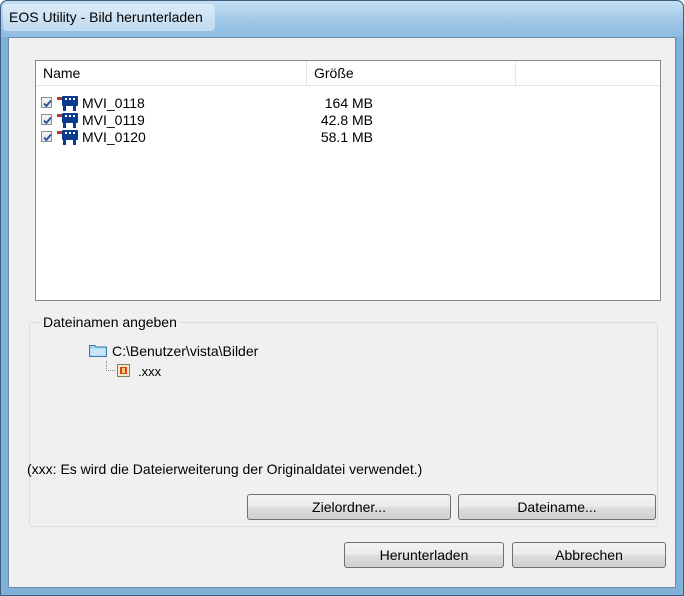  Describe the element at coordinates (113, 120) in the screenshot. I see `file-name: MVI_0119` at that location.